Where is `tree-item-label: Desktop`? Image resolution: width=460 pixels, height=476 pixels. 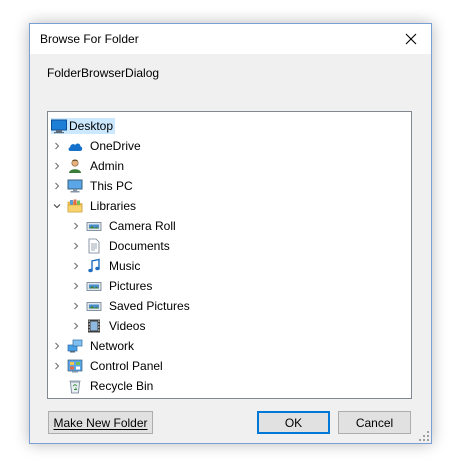 tree-item-label: Desktop is located at coordinates (91, 126).